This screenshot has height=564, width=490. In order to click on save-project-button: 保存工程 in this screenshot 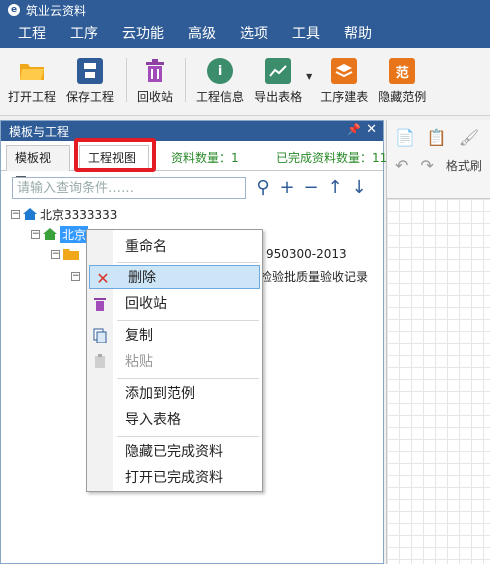, I will do `click(90, 81)`.